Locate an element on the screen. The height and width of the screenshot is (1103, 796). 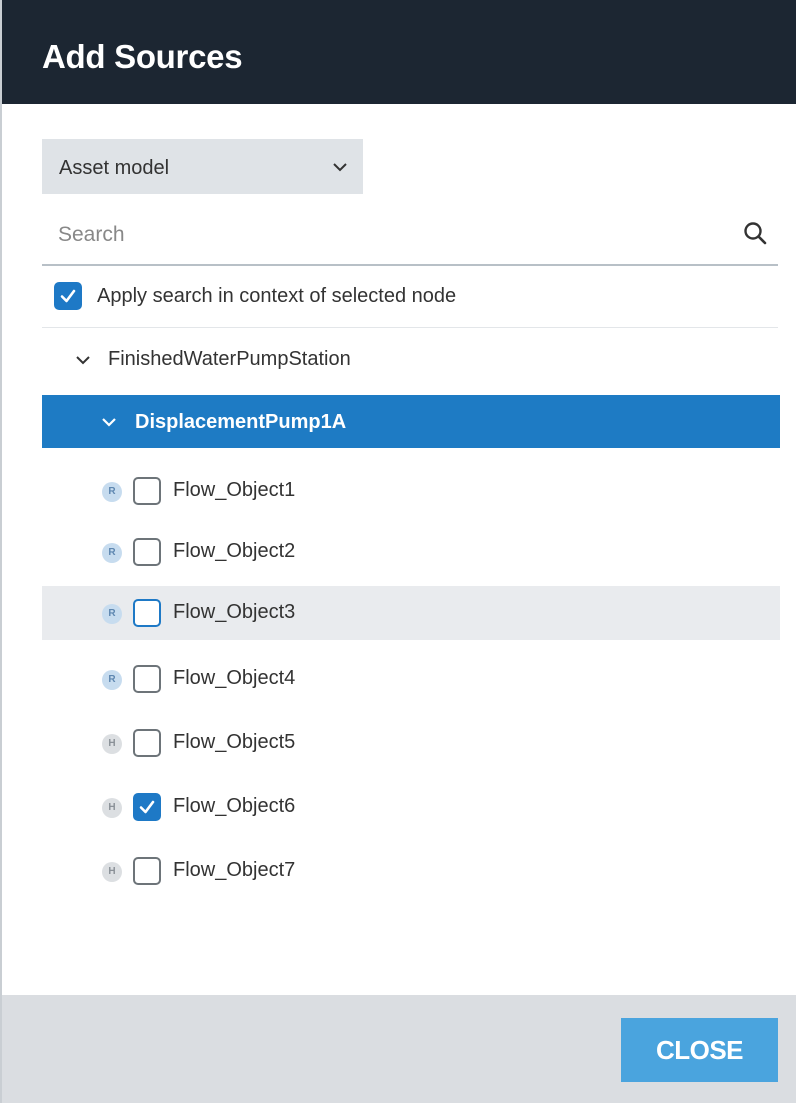
dialog-title: Add Sources is located at coordinates (142, 56).